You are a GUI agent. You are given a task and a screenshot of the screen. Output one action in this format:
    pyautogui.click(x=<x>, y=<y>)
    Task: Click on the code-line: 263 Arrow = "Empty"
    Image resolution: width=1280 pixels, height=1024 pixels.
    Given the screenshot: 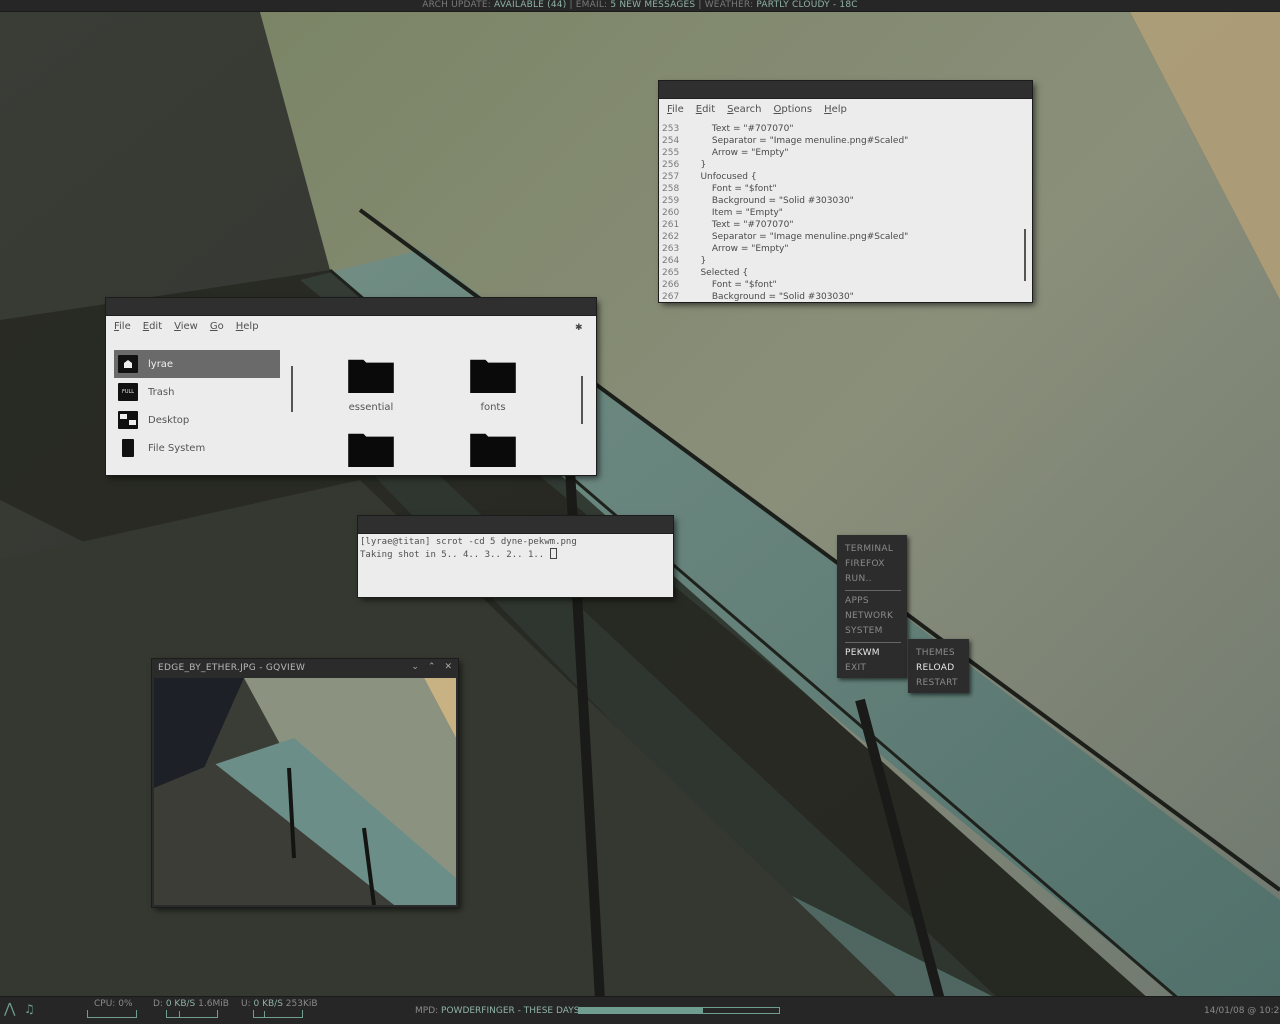 What is the action you would take?
    pyautogui.click(x=725, y=249)
    